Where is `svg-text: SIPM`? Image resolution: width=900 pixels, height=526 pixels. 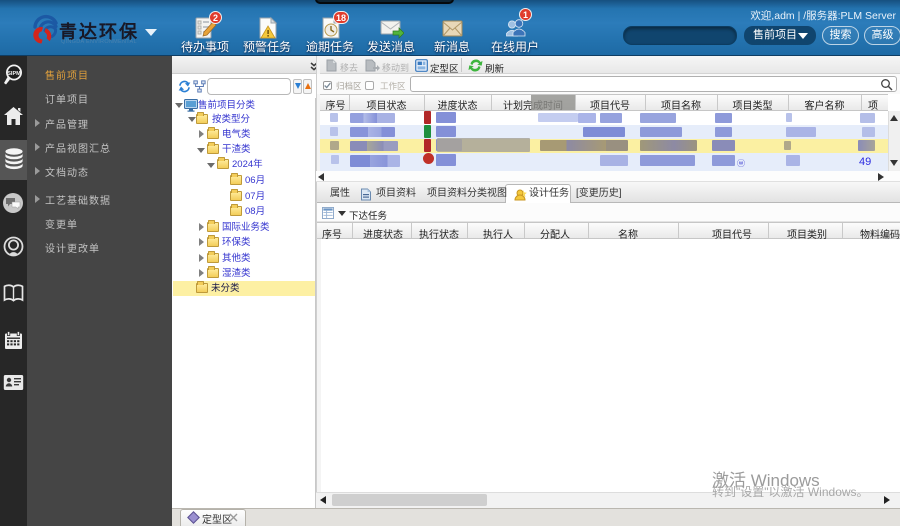 svg-text: SIPM is located at coordinates (14, 74).